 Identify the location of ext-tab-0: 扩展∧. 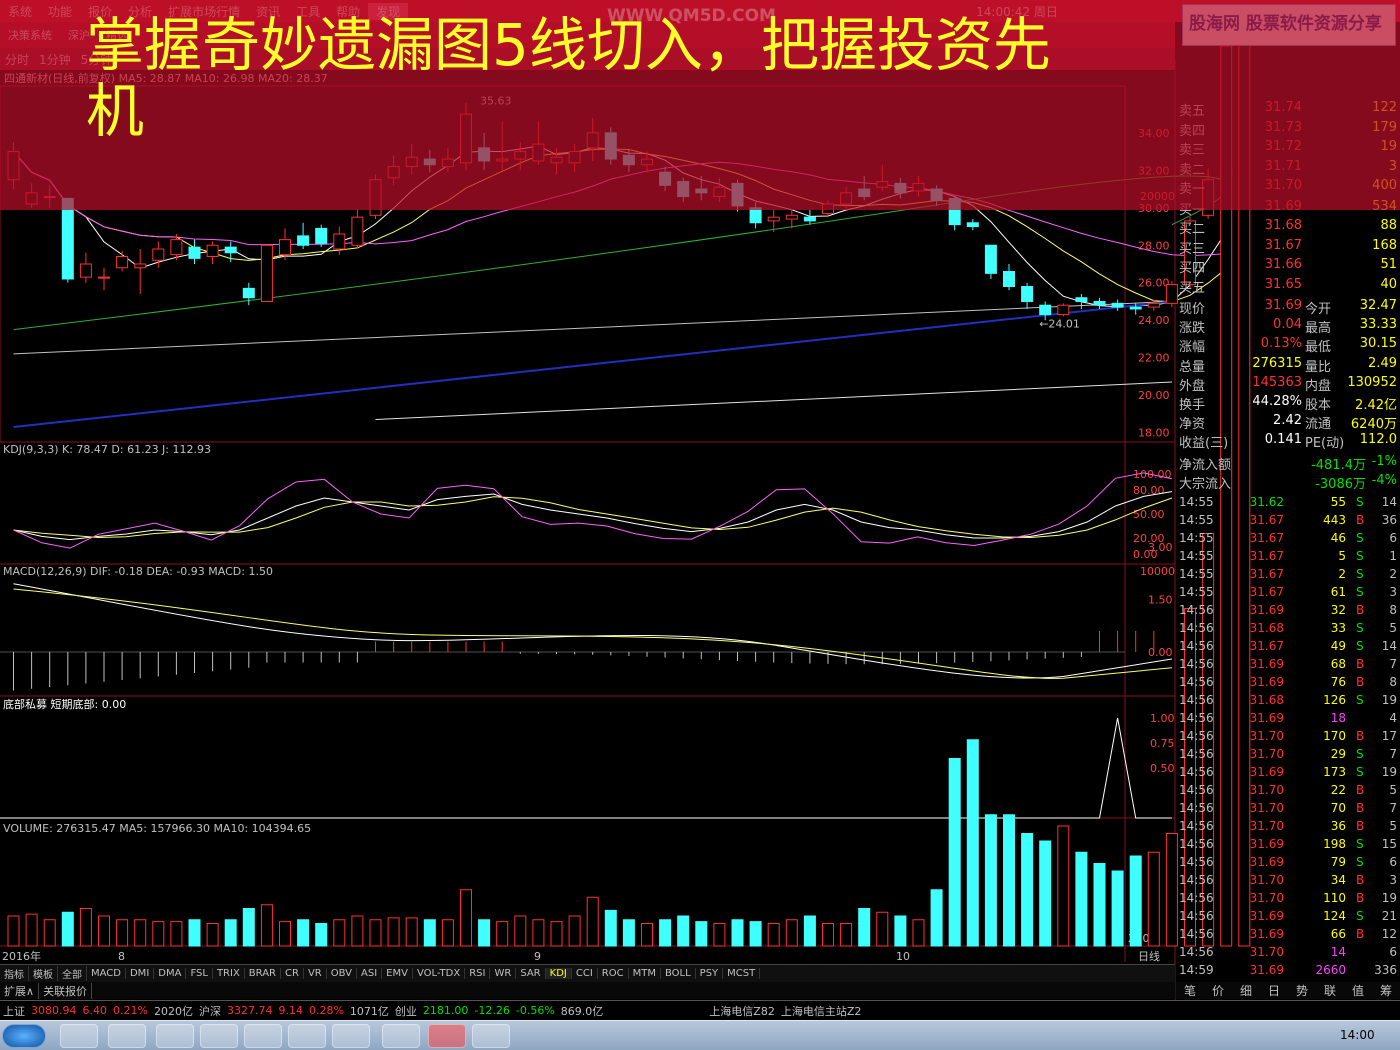
(20, 990).